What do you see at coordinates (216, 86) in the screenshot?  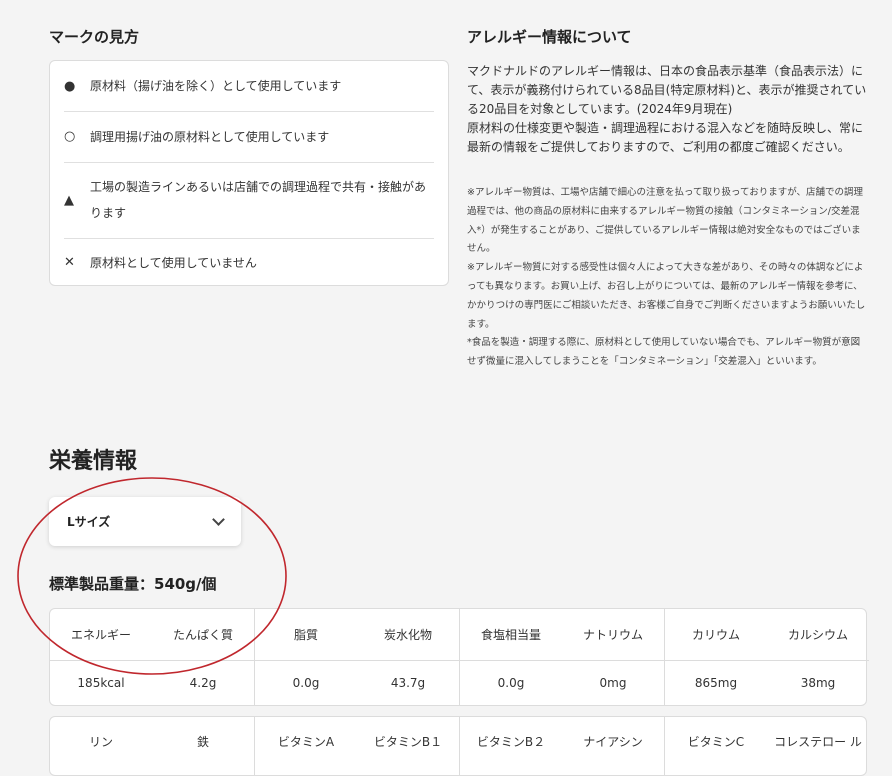 I see `legend-label: 原材料（揚げ油を除く）として使用しています` at bounding box center [216, 86].